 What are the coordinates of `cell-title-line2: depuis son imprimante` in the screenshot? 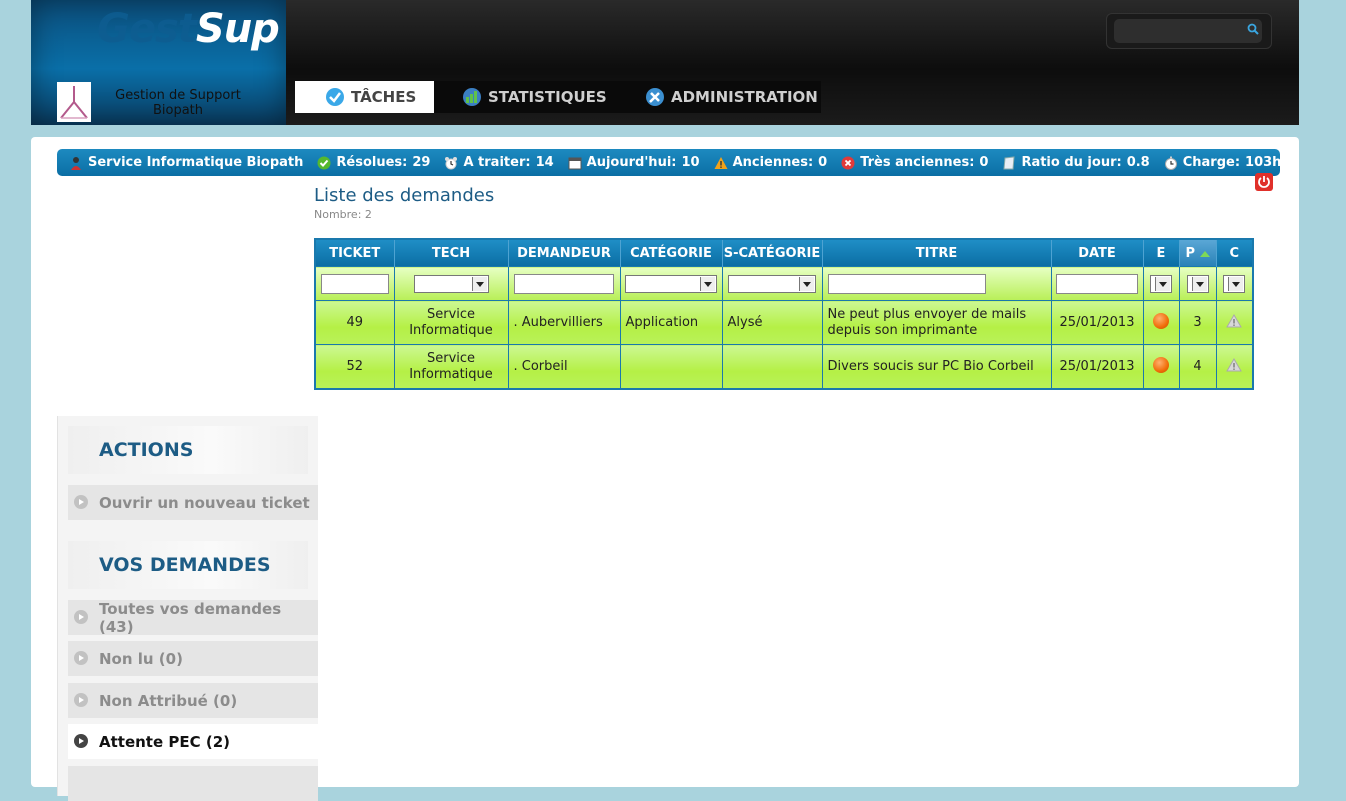 It's located at (902, 330).